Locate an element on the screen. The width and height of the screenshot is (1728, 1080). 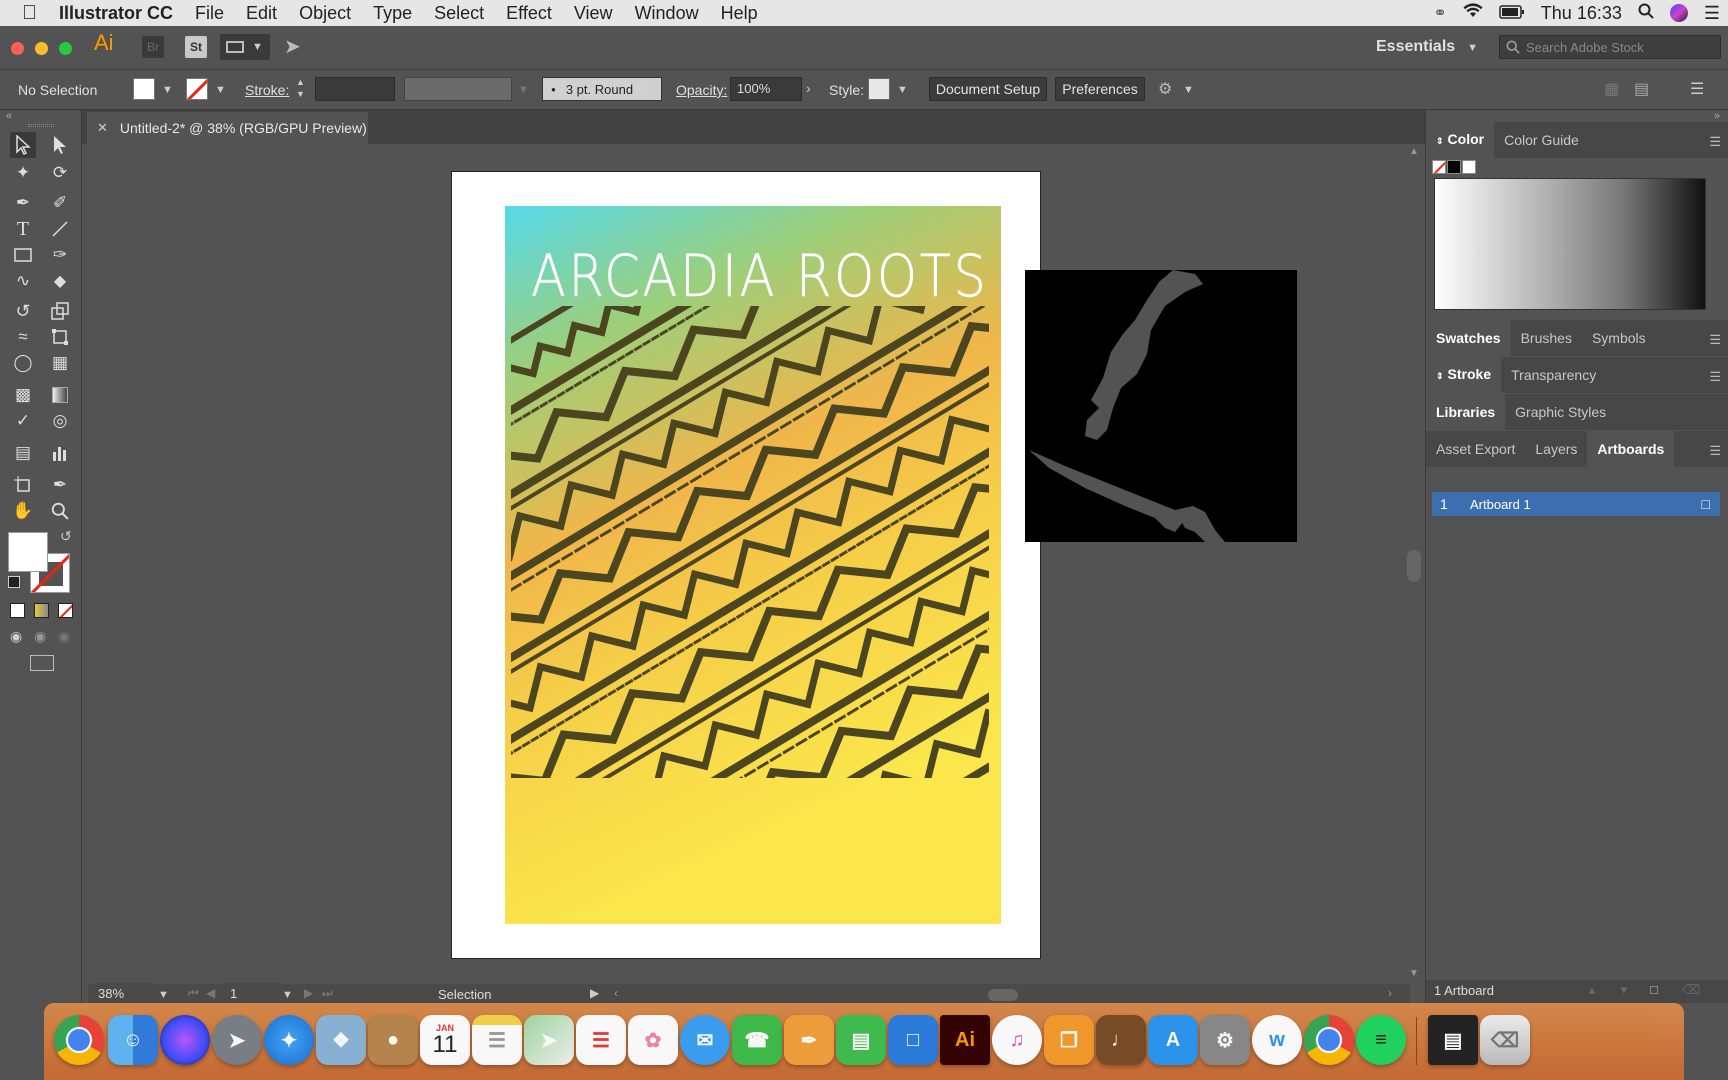
draw-inside-icon: ◉ is located at coordinates (64, 636).